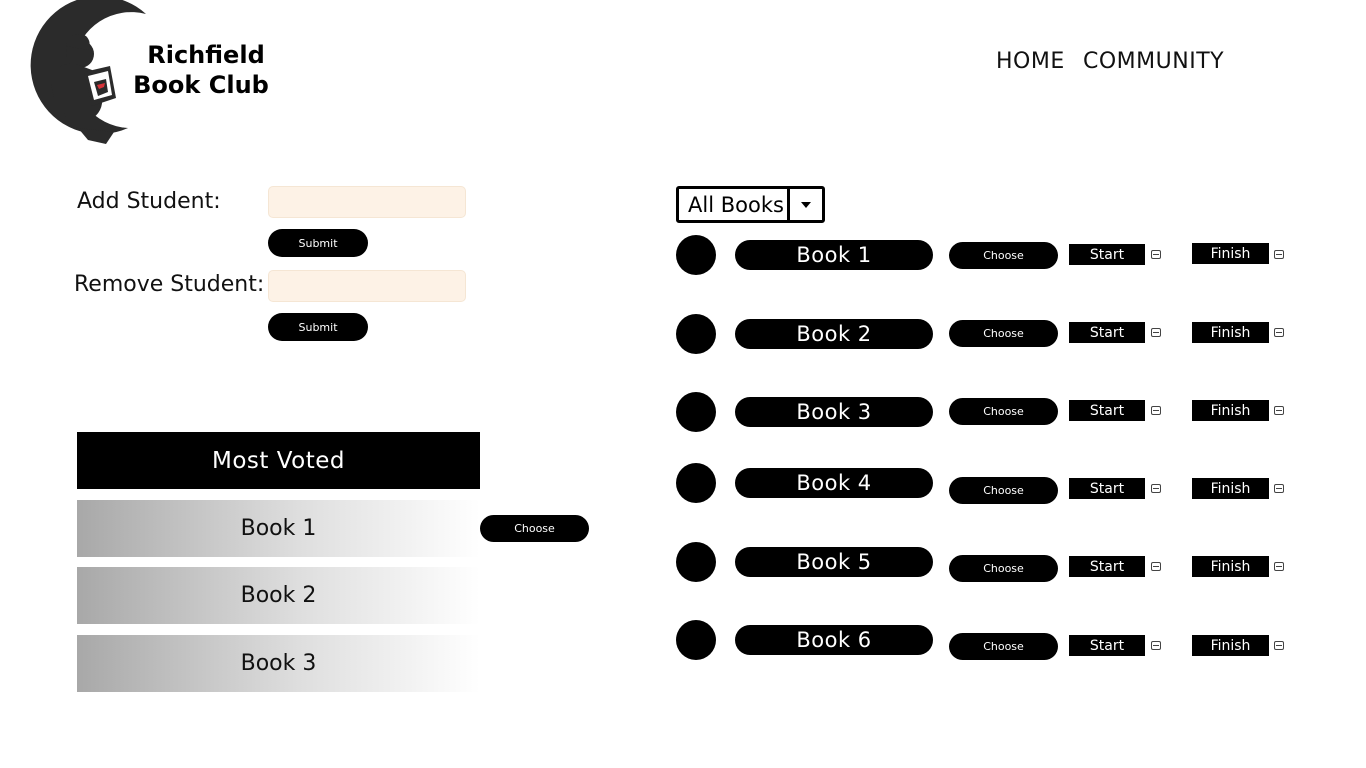 The width and height of the screenshot is (1366, 768). Describe the element at coordinates (834, 255) in the screenshot. I see `book-title: Book 1` at that location.